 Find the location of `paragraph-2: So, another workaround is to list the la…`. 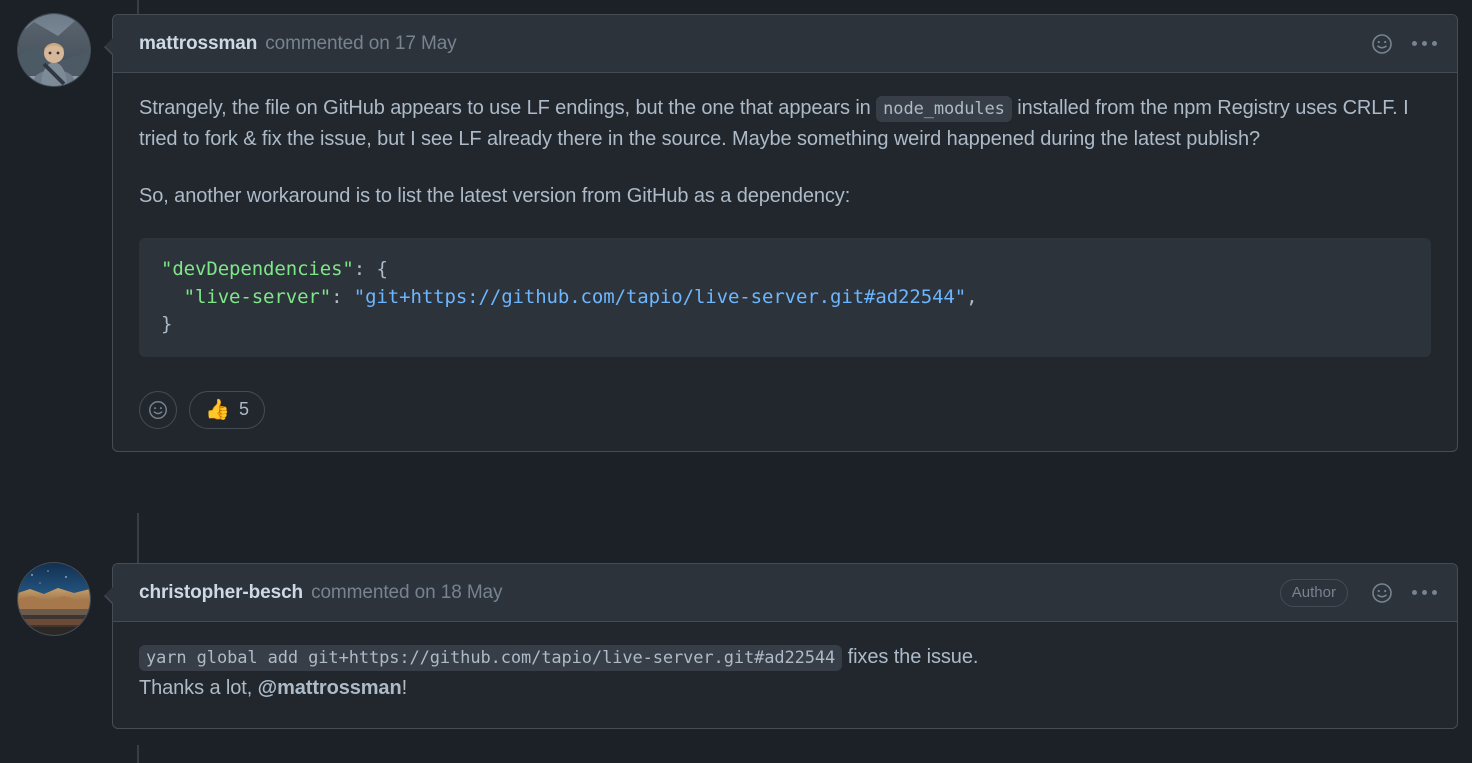

paragraph-2: So, another workaround is to list the la… is located at coordinates (495, 196).